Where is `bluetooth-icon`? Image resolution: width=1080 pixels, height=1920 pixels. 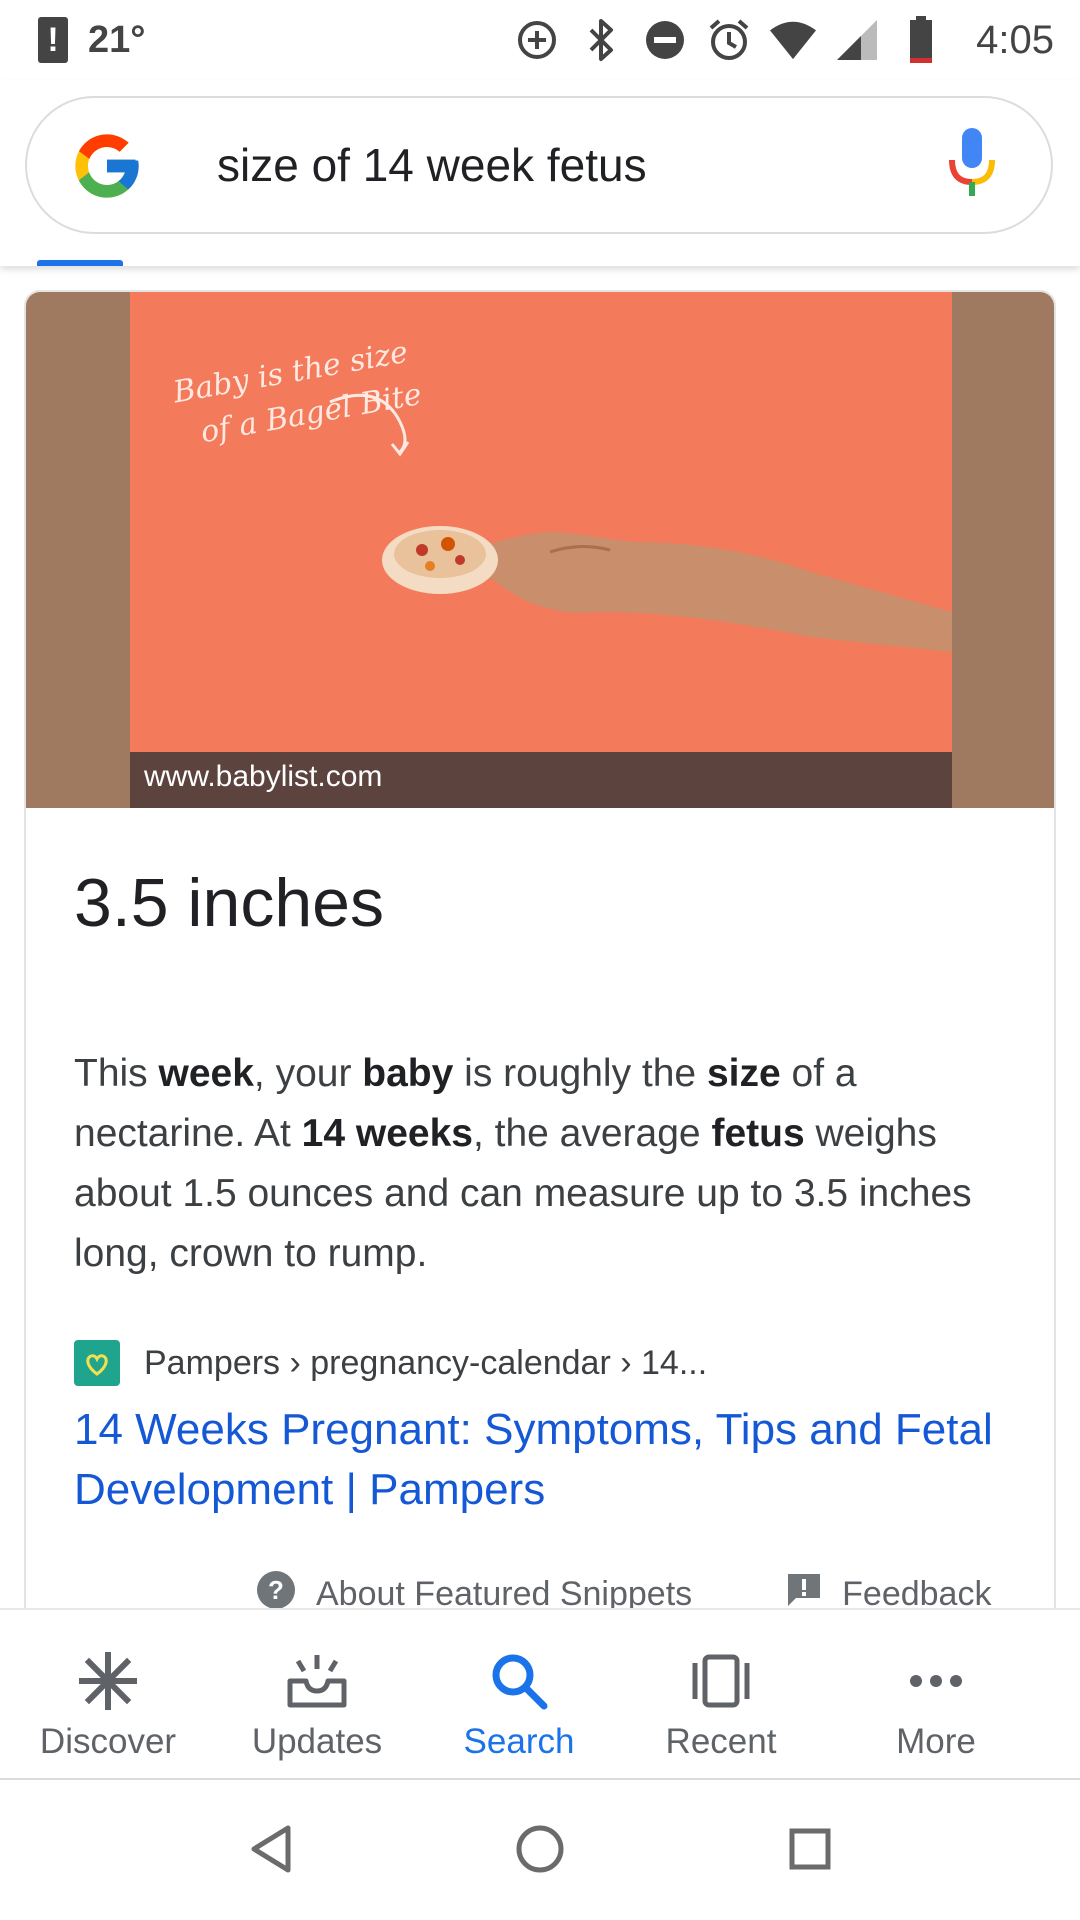
bluetooth-icon is located at coordinates (601, 40).